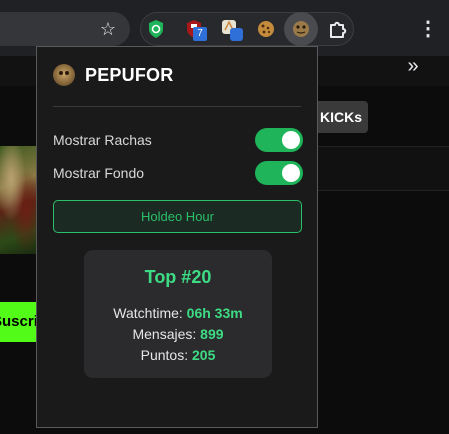 Image resolution: width=449 pixels, height=434 pixels. What do you see at coordinates (102, 140) in the screenshot?
I see `toggle-label: Mostrar Rachas` at bounding box center [102, 140].